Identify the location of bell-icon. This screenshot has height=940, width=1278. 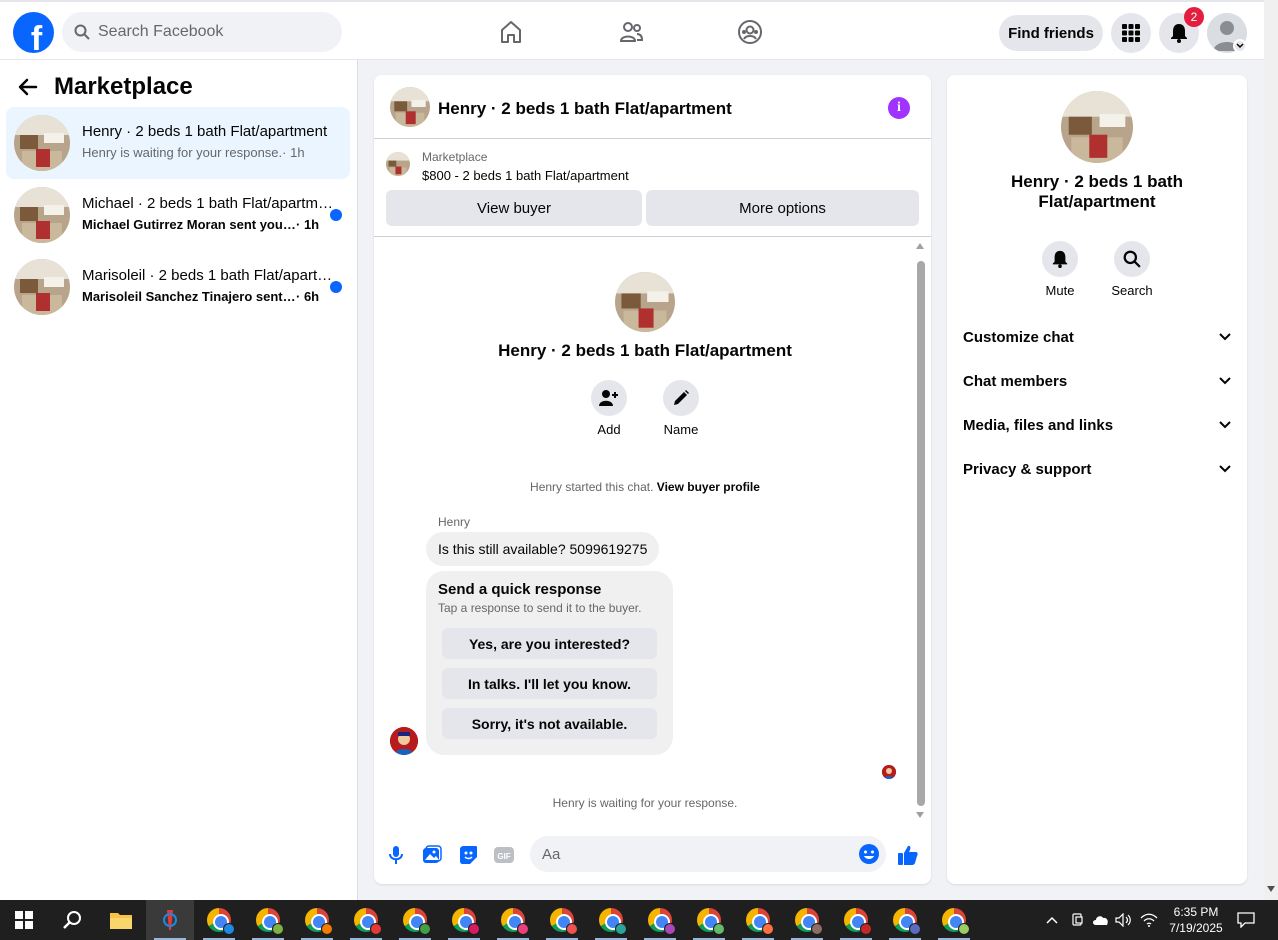
(1060, 259).